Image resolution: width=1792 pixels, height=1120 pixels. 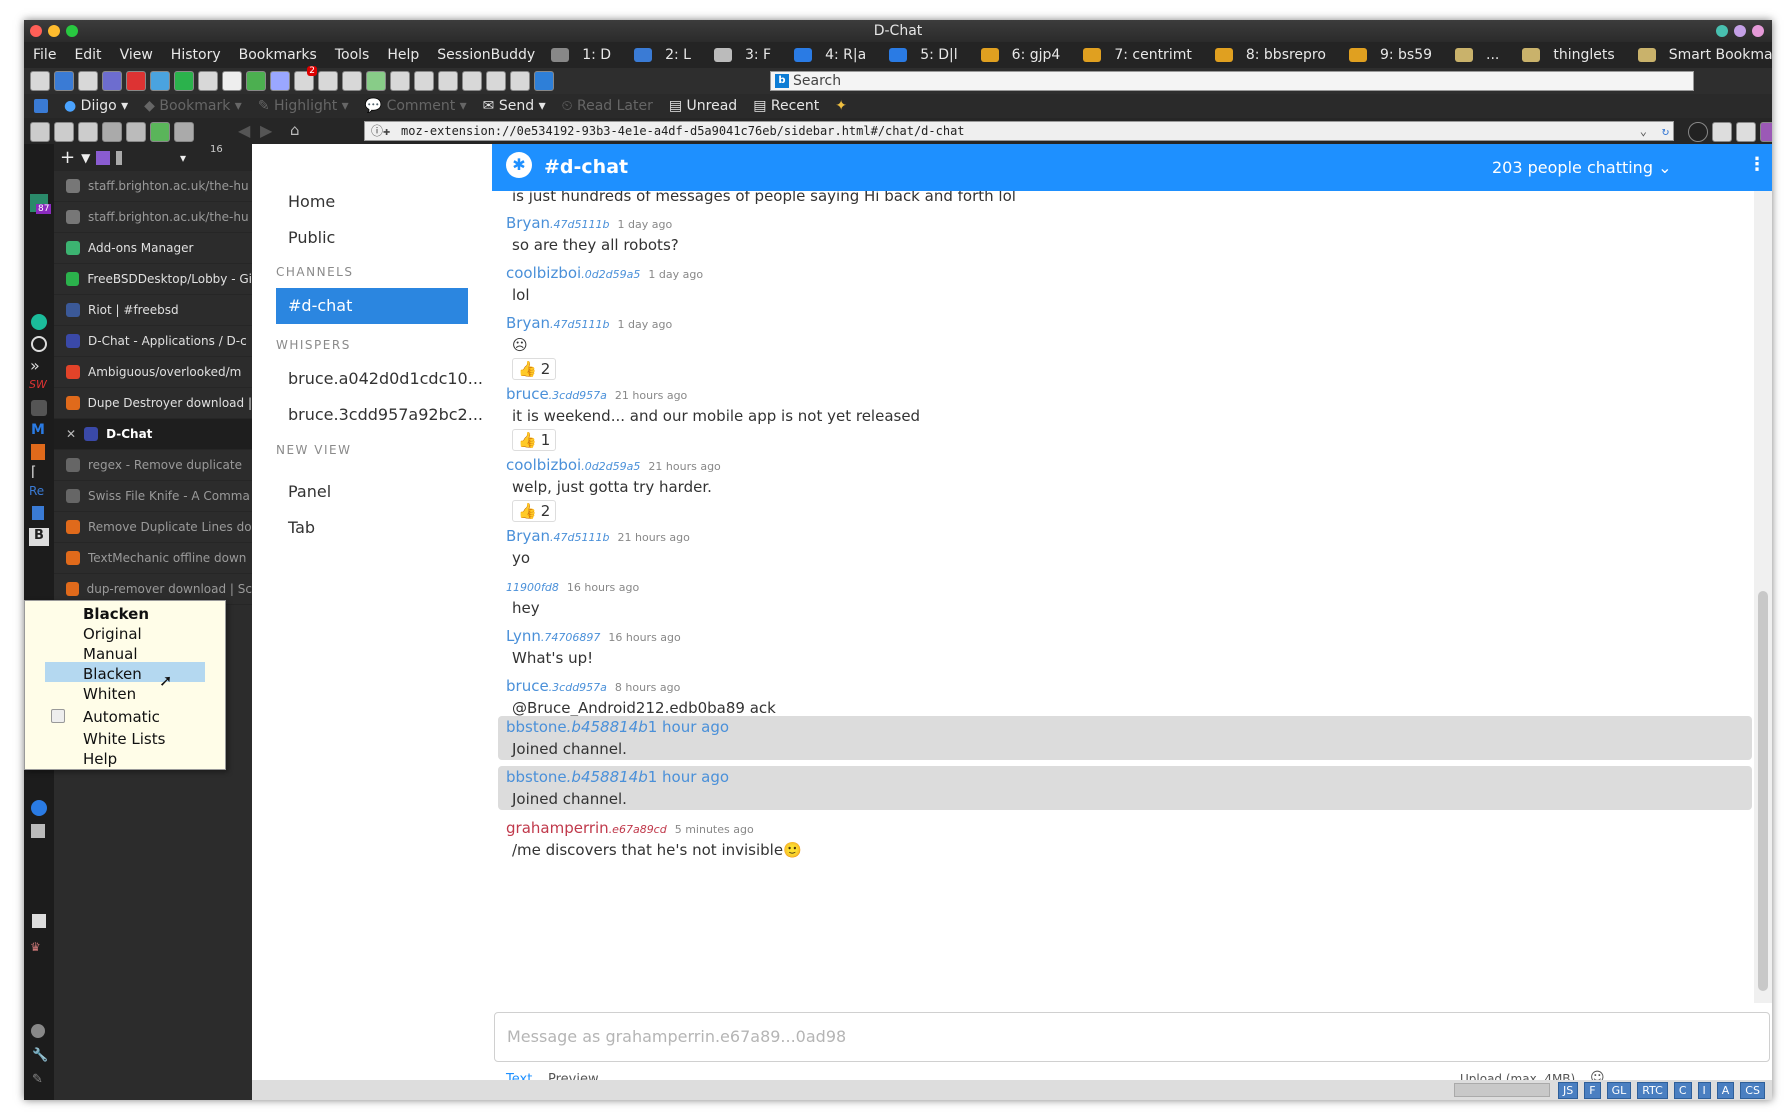 I want to click on home-icon: ⌂, so click(x=295, y=130).